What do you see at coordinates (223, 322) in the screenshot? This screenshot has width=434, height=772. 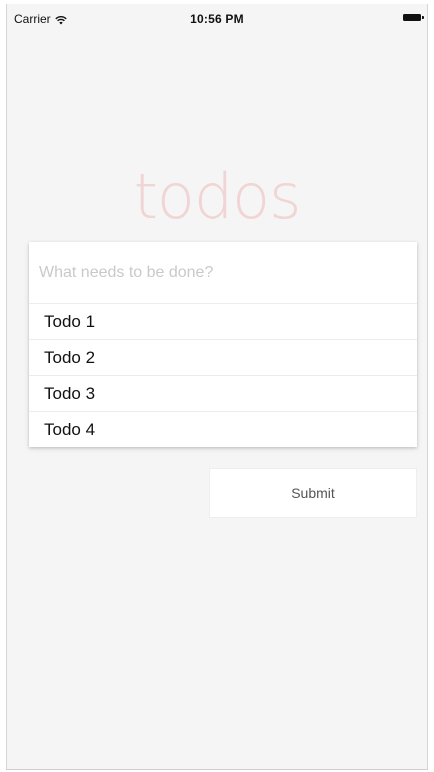 I see `todo-item: Todo 1` at bounding box center [223, 322].